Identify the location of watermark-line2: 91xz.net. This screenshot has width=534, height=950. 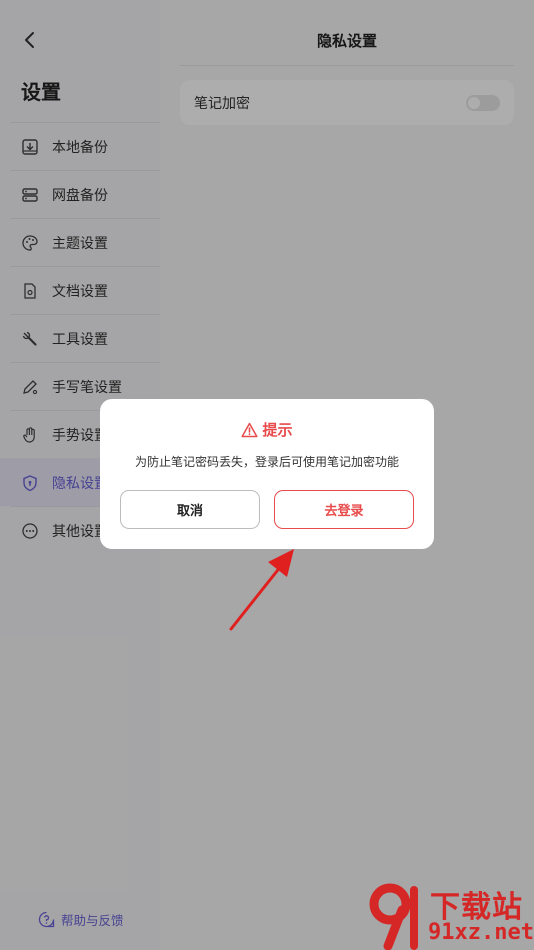
(481, 932).